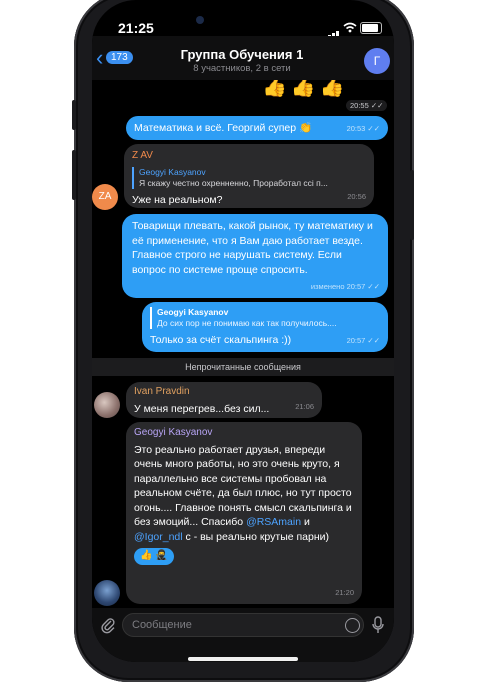  Describe the element at coordinates (223, 128) in the screenshot. I see `message-text: Математика и всё. Георгий супер 👏` at that location.